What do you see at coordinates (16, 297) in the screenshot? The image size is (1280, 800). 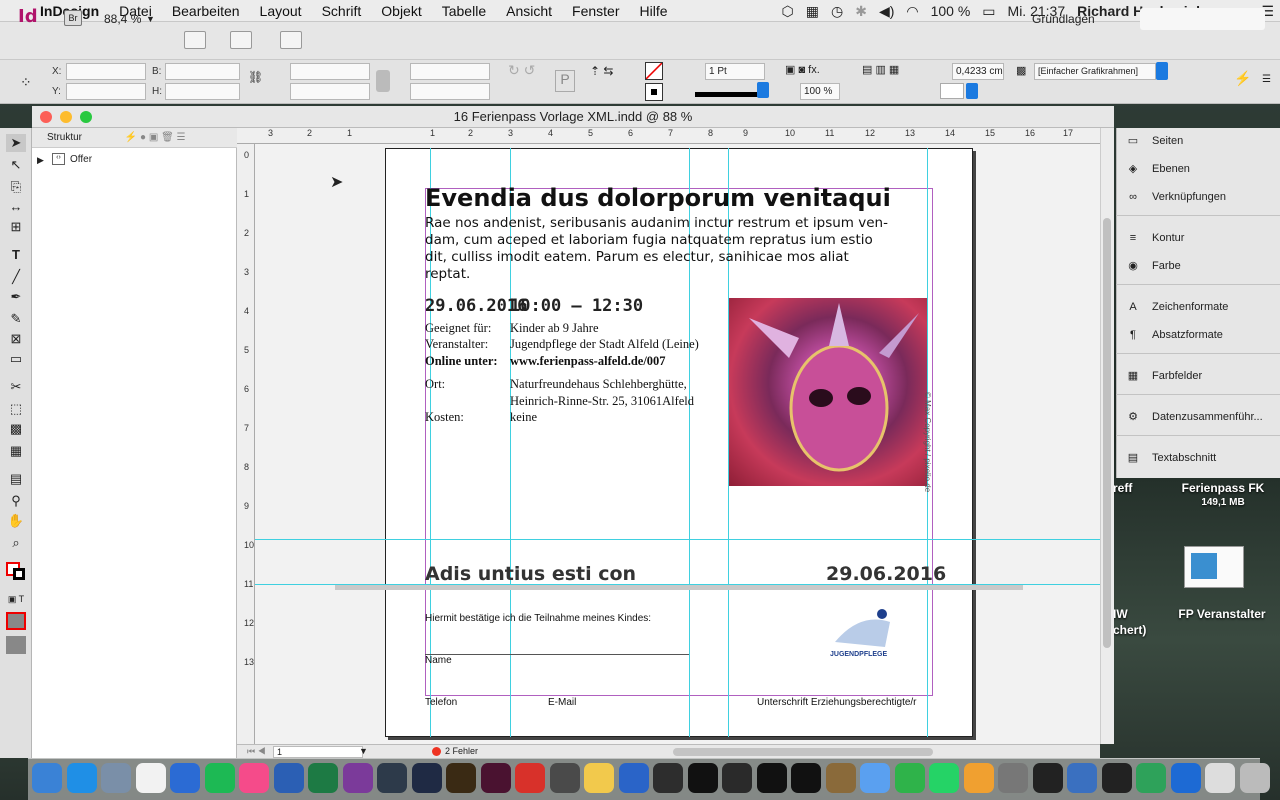 I see `pen-tool-icon: ✒` at bounding box center [16, 297].